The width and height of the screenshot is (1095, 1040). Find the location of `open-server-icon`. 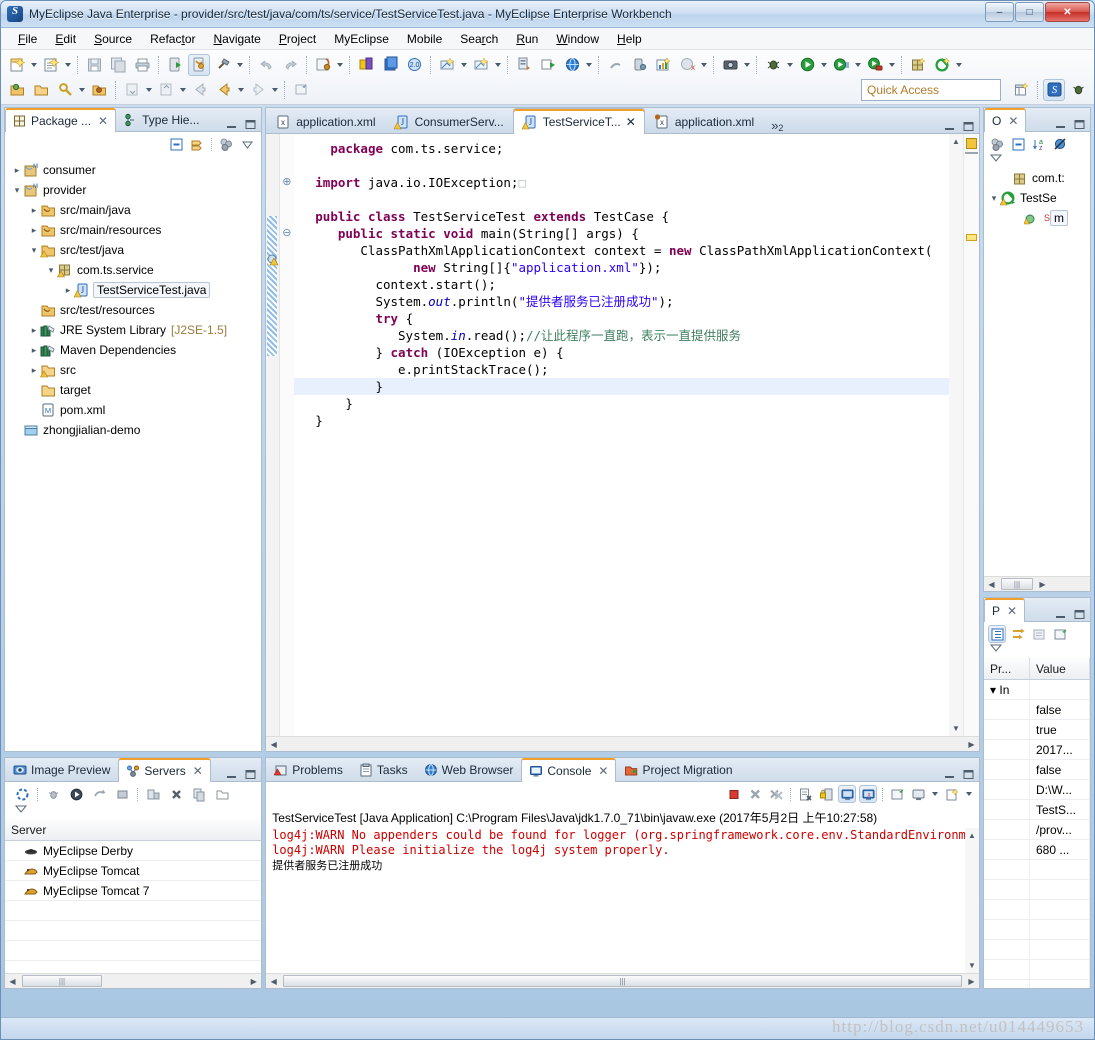

open-server-icon is located at coordinates (222, 794).